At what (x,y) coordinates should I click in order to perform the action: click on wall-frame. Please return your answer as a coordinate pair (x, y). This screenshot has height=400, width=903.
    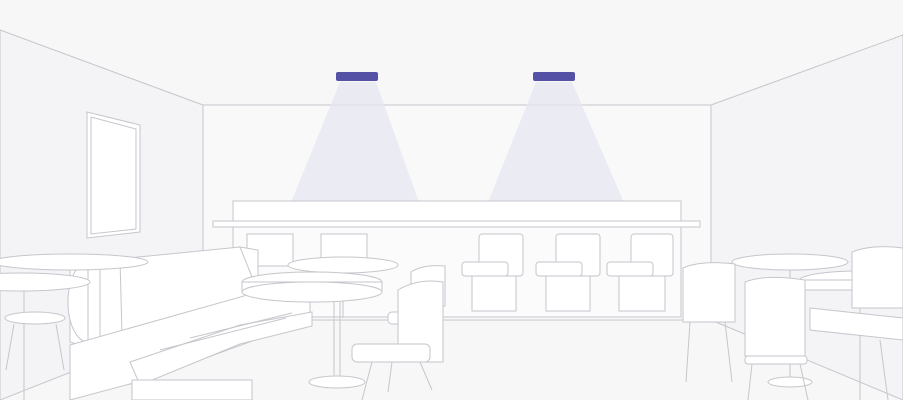
    Looking at the image, I should click on (113, 175).